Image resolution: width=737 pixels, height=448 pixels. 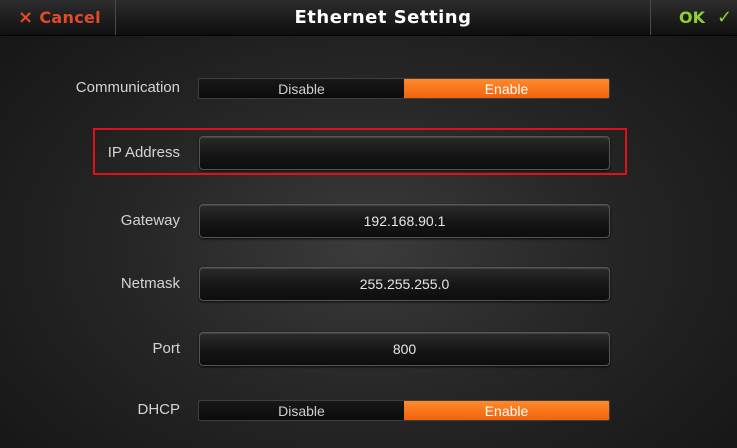 What do you see at coordinates (26, 17) in the screenshot?
I see `close-icon: ×` at bounding box center [26, 17].